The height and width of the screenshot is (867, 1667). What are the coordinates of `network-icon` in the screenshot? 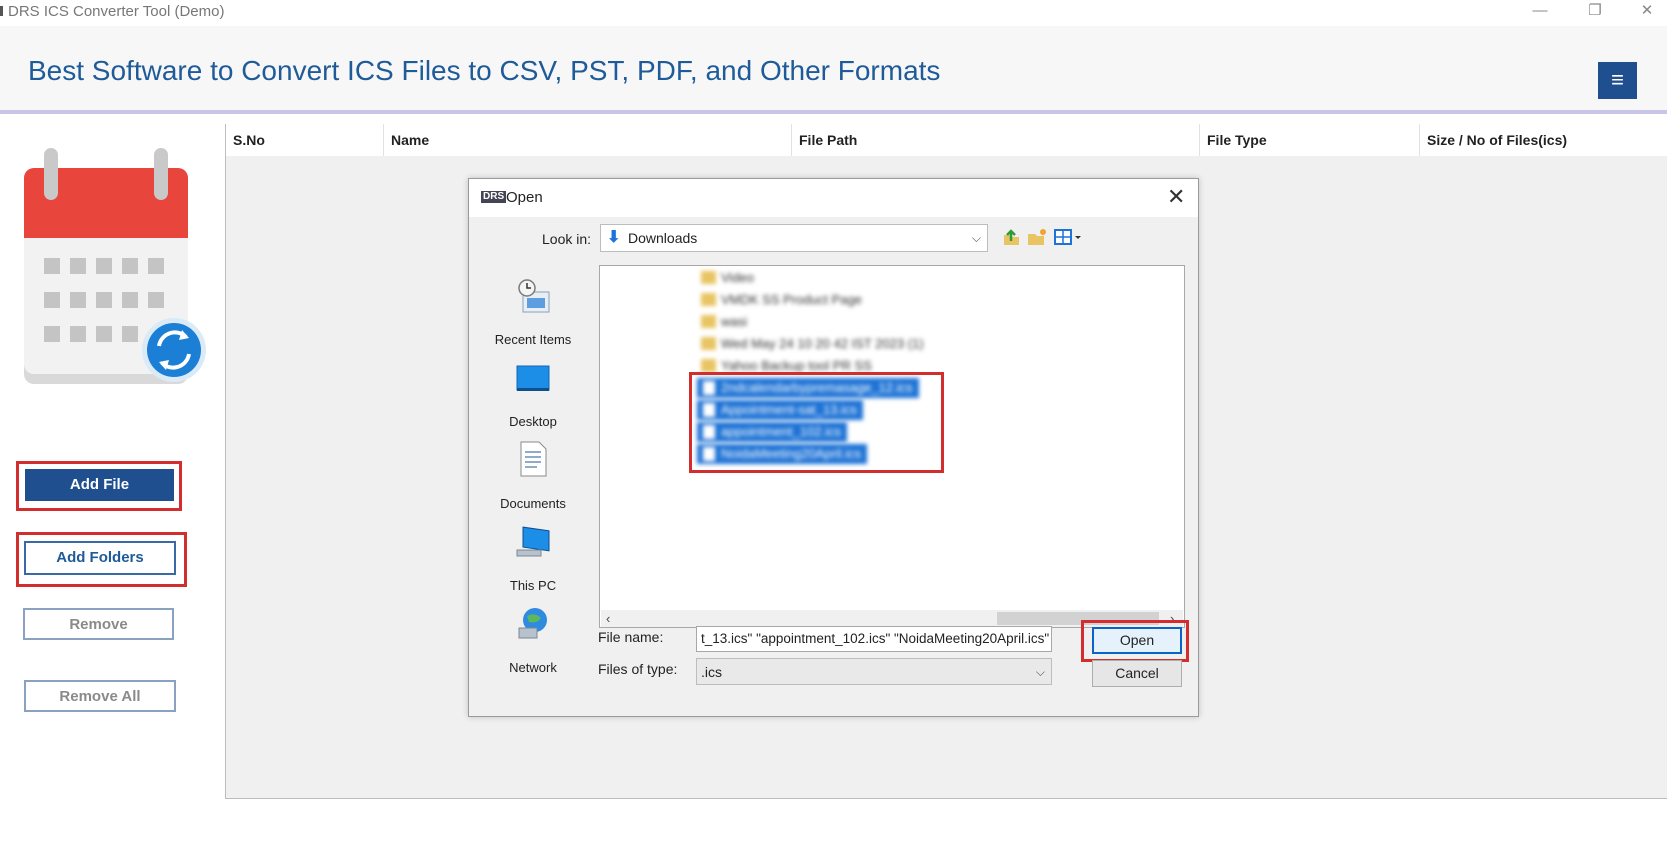 It's located at (532, 623).